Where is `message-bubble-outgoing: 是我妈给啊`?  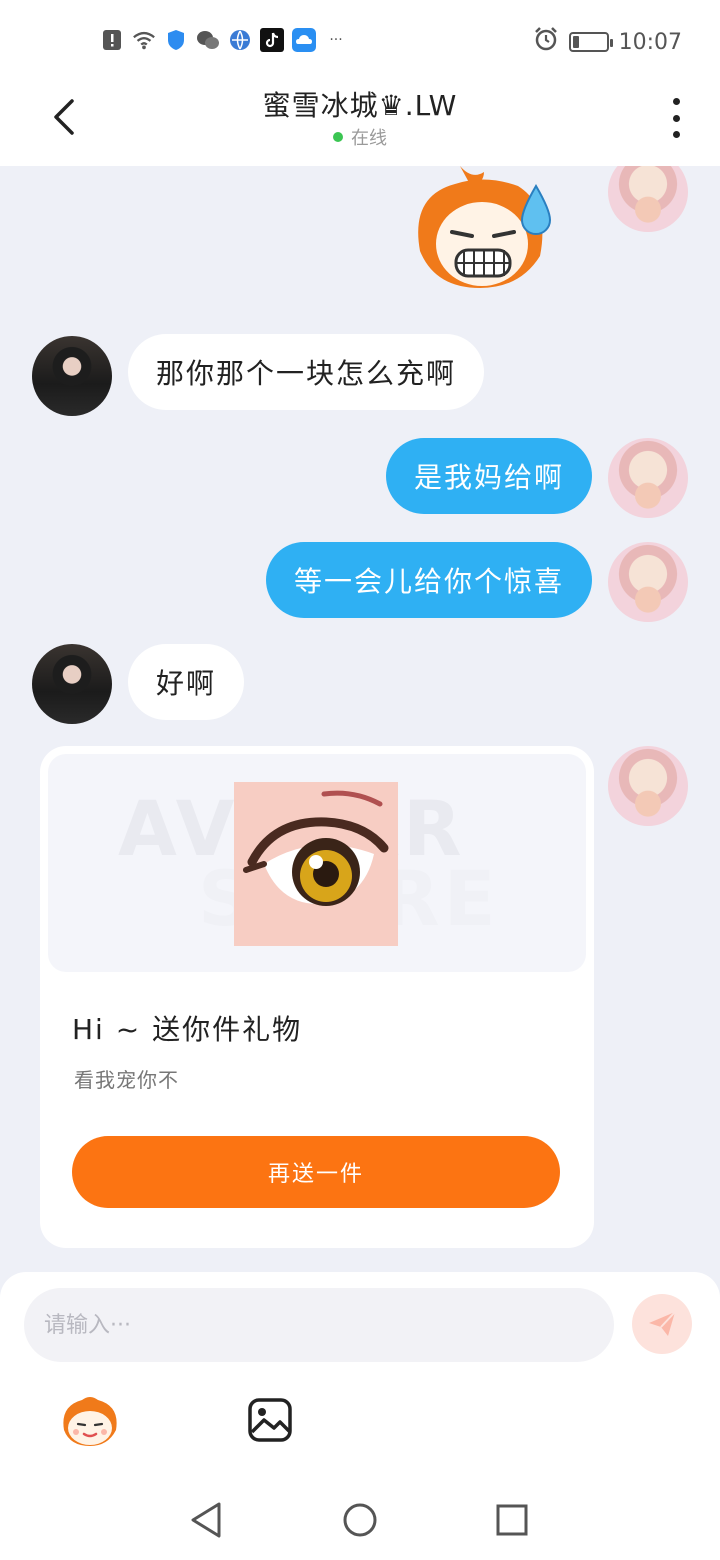
message-bubble-outgoing: 是我妈给啊 is located at coordinates (488, 476).